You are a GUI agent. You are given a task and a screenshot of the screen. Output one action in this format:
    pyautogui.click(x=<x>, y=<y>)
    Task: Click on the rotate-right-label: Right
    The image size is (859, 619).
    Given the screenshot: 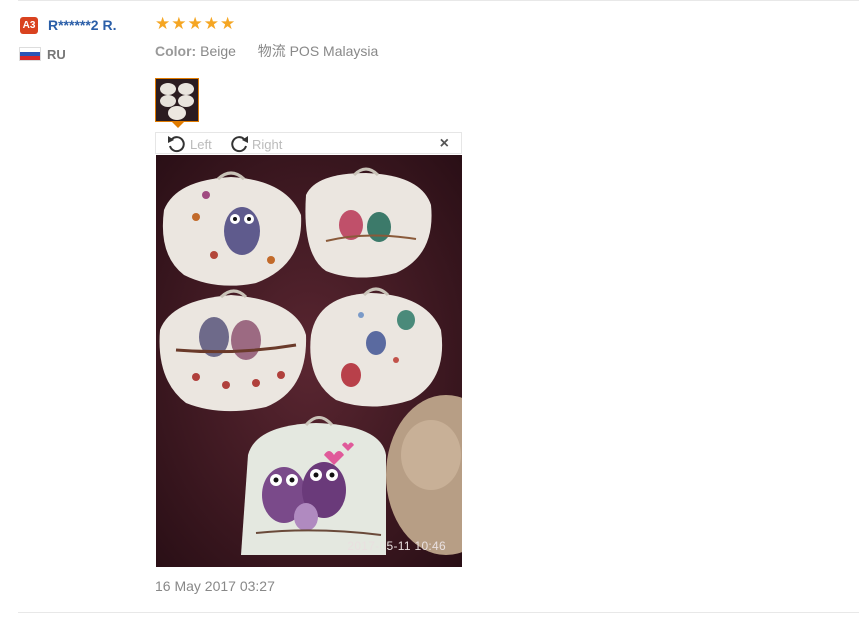 What is the action you would take?
    pyautogui.click(x=267, y=144)
    